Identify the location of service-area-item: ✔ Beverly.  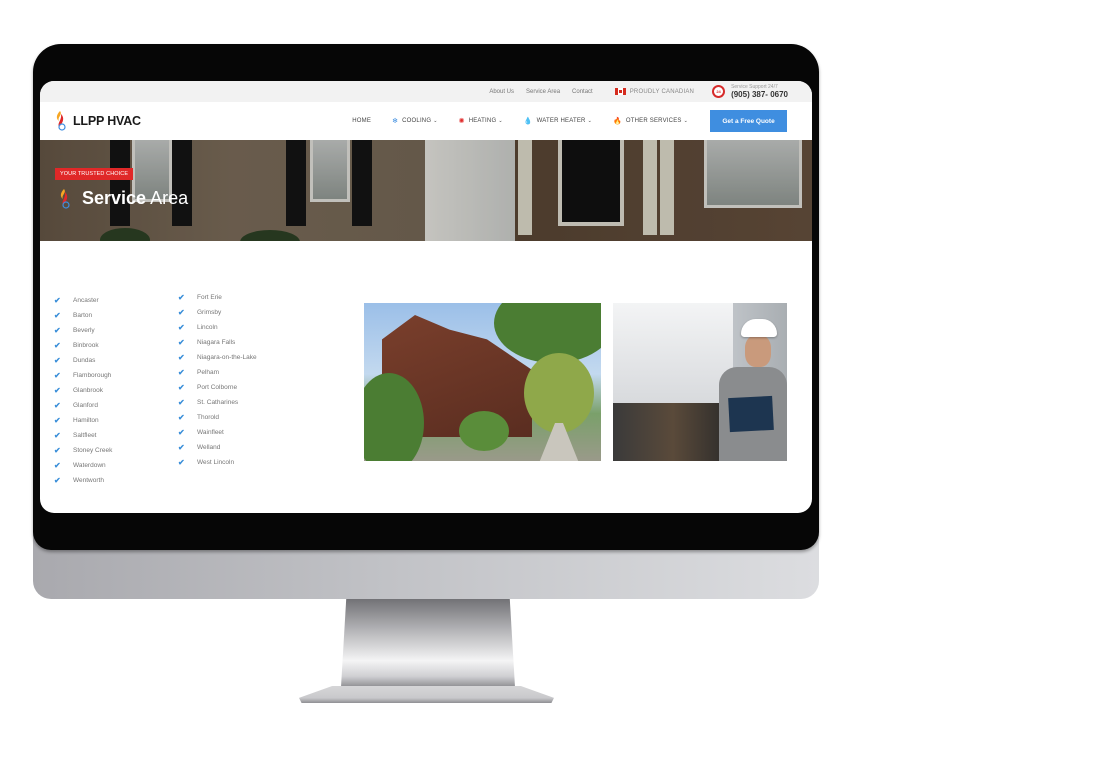
(83, 330).